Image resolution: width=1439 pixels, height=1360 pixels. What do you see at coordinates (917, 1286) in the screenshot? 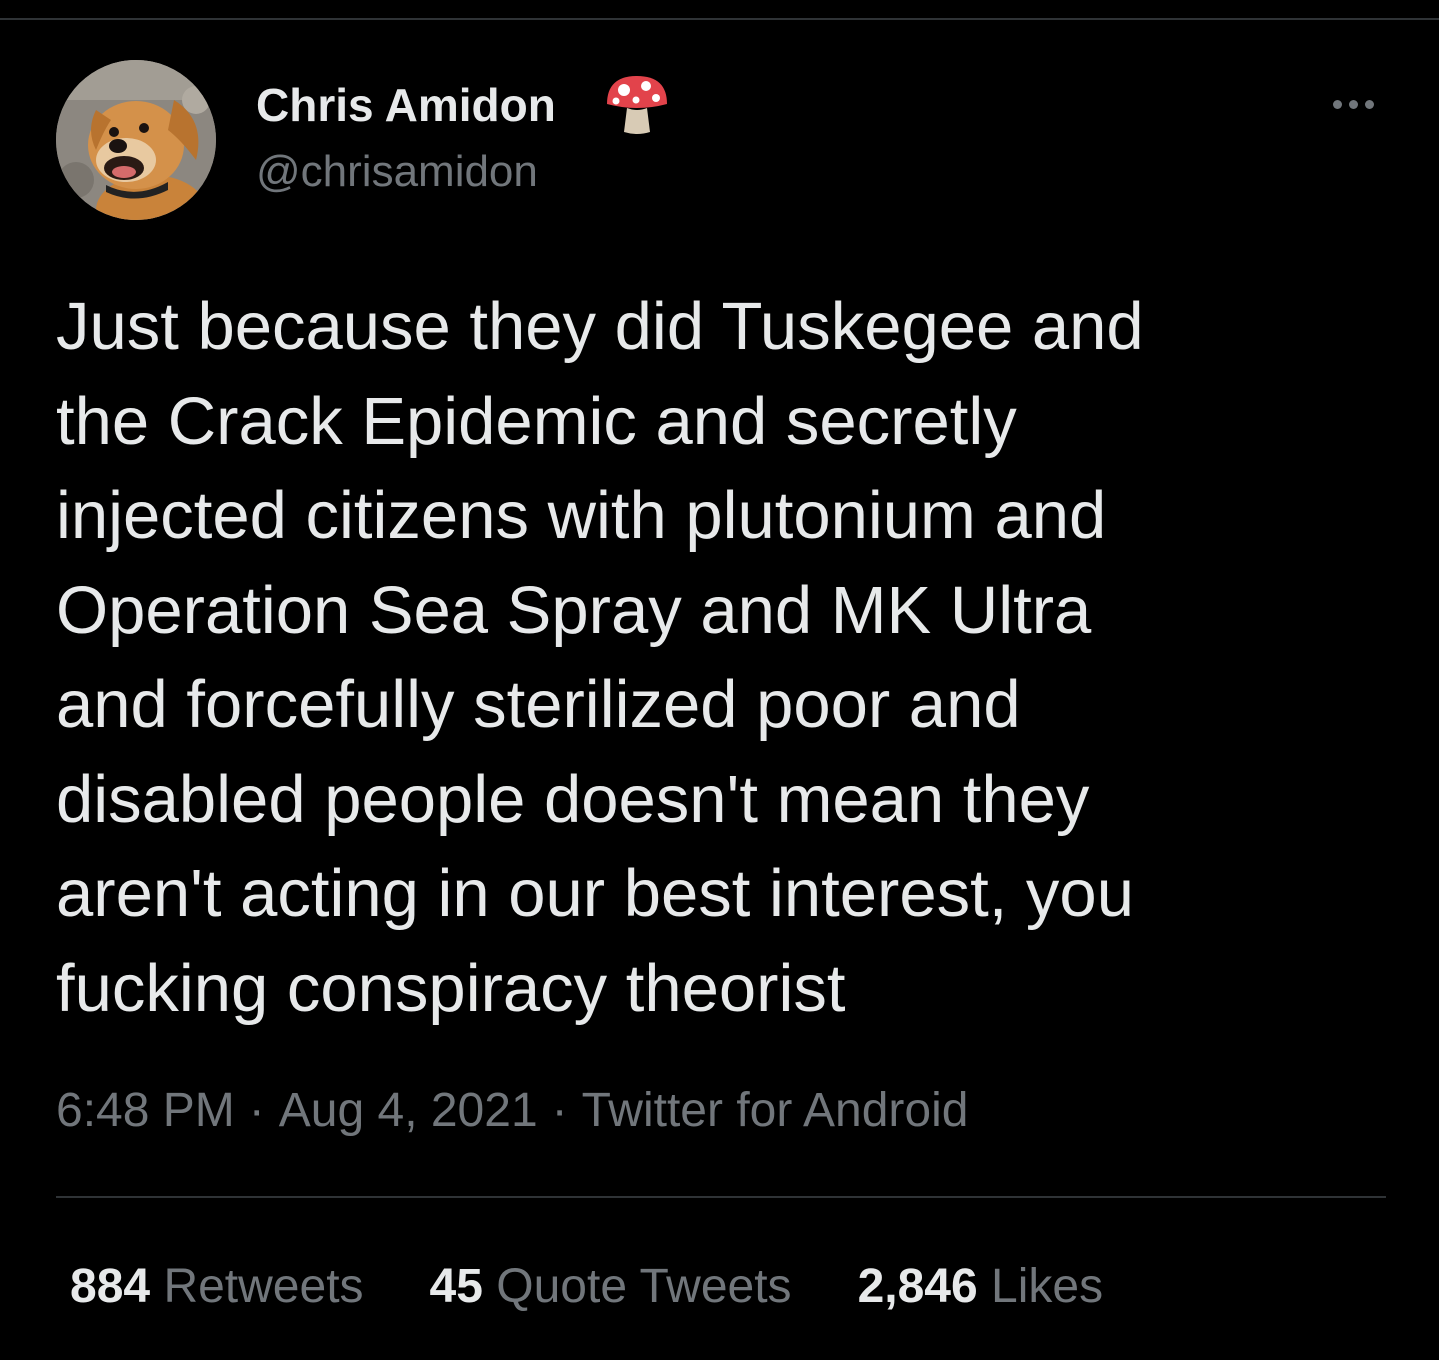
I see `likes-count: 2,846` at bounding box center [917, 1286].